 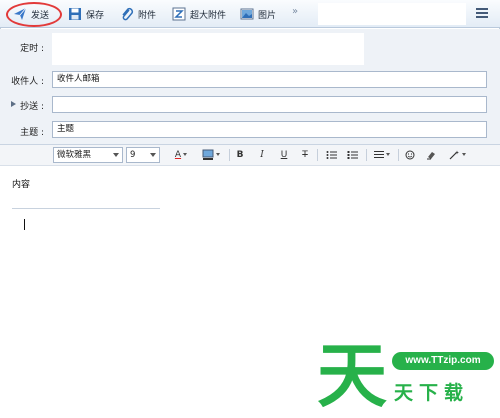 What do you see at coordinates (128, 14) in the screenshot?
I see `paperclip-icon` at bounding box center [128, 14].